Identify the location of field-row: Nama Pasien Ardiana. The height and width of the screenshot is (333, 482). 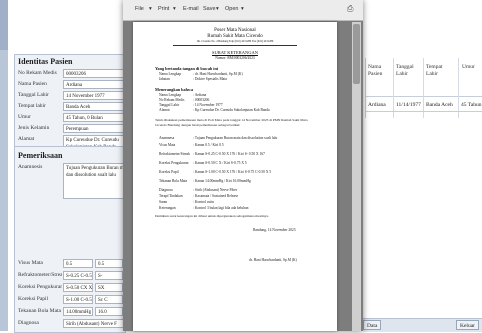
(75, 85).